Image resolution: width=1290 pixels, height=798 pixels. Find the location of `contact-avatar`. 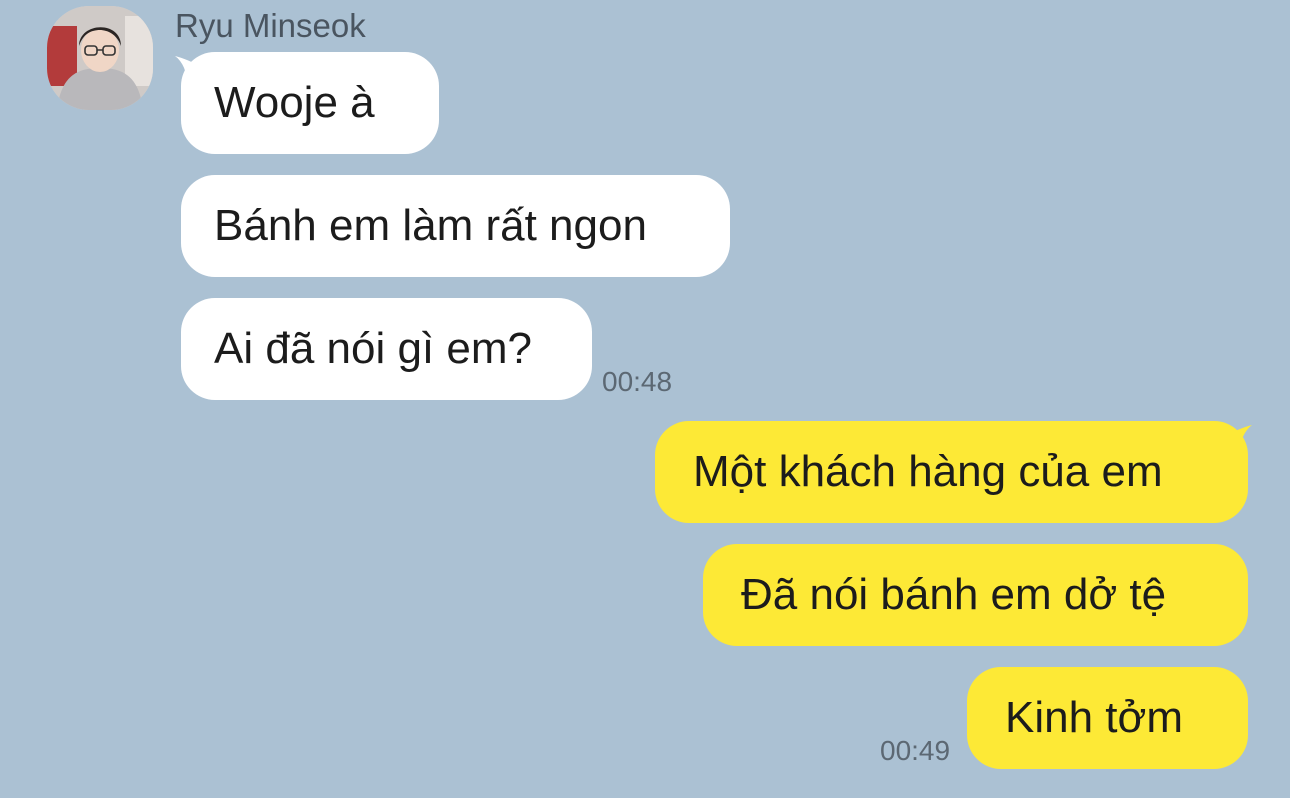

contact-avatar is located at coordinates (100, 58).